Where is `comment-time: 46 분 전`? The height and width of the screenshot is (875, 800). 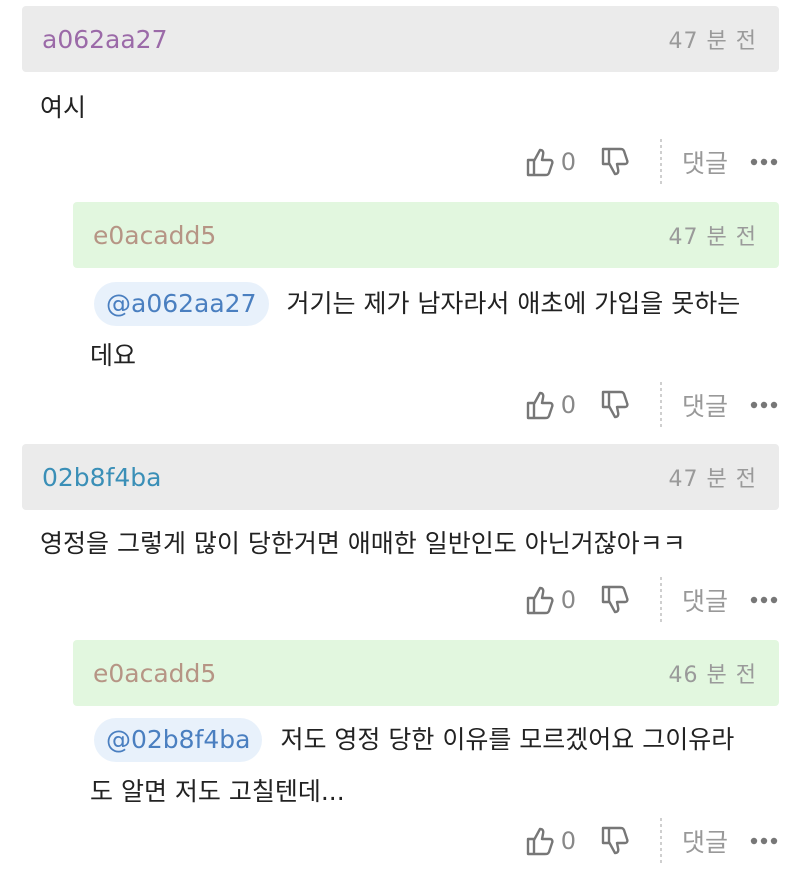 comment-time: 46 분 전 is located at coordinates (712, 675).